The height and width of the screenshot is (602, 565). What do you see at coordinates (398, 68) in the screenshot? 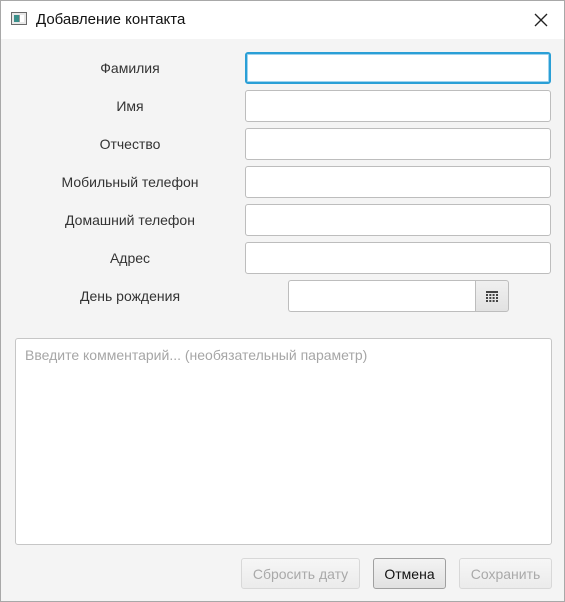
I see `surname-input` at bounding box center [398, 68].